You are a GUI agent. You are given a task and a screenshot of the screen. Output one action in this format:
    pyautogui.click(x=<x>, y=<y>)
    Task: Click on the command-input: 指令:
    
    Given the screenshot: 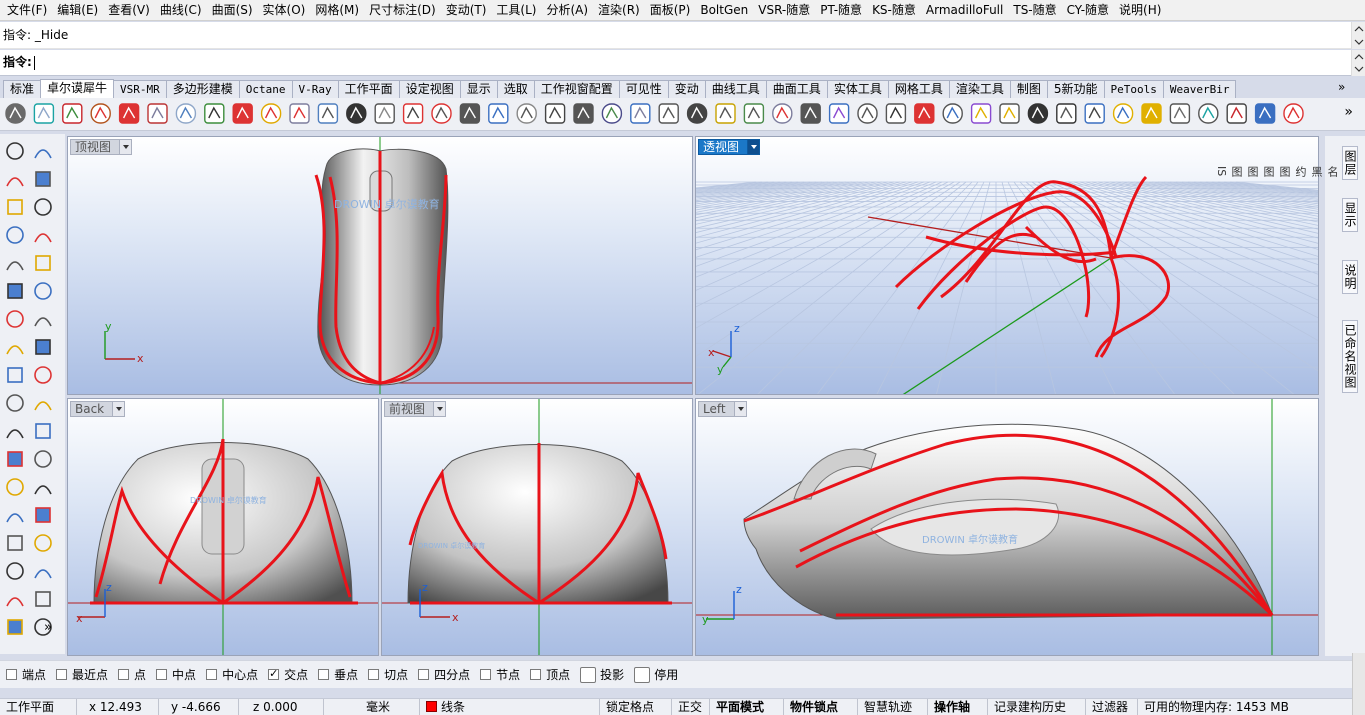 What is the action you would take?
    pyautogui.click(x=682, y=63)
    